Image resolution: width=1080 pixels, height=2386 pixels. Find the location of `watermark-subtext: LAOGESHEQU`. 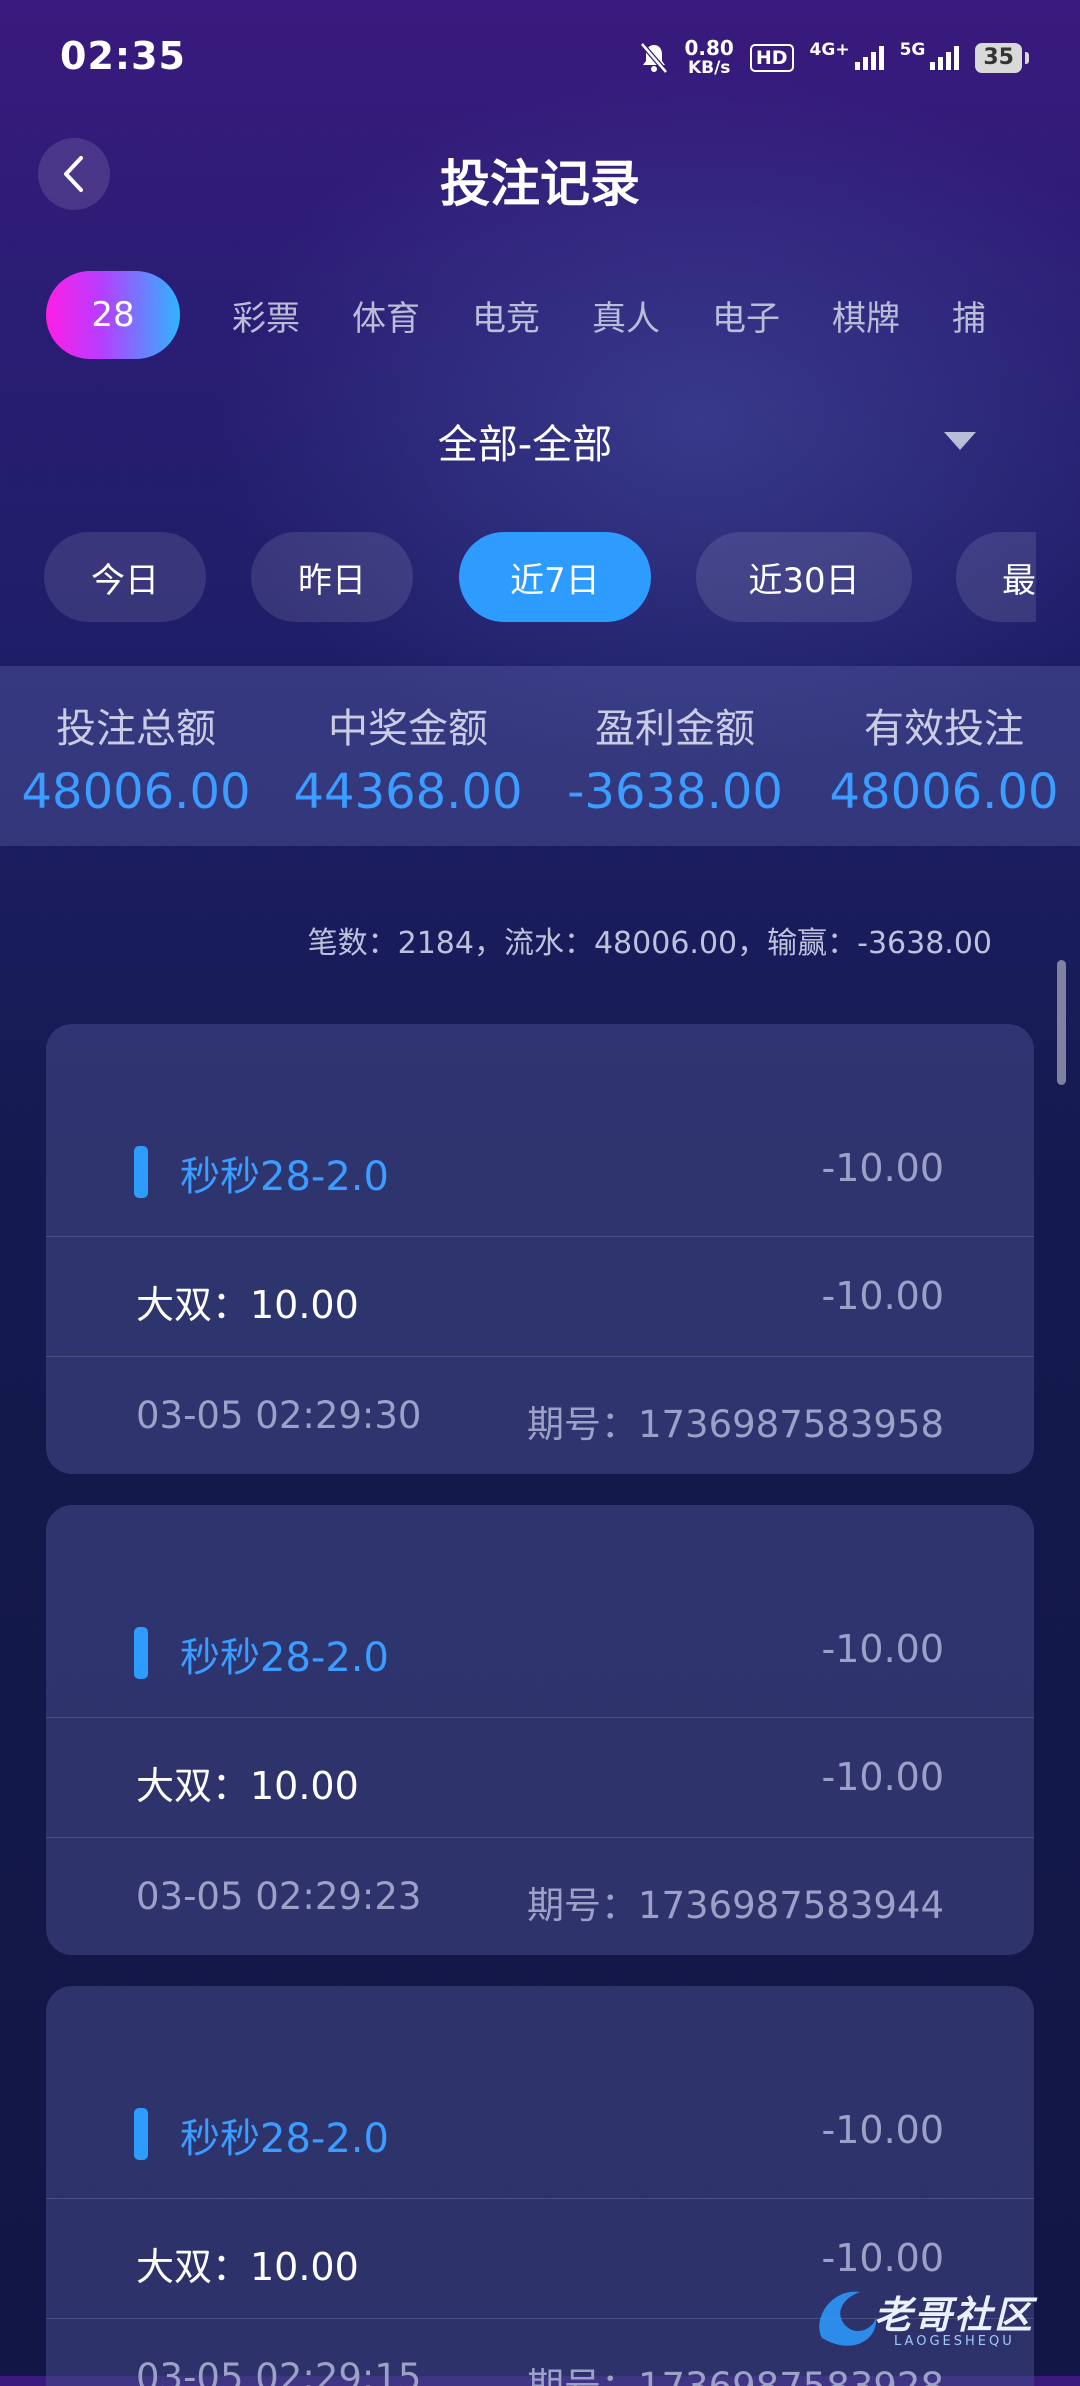

watermark-subtext: LAOGESHEQU is located at coordinates (954, 2341).